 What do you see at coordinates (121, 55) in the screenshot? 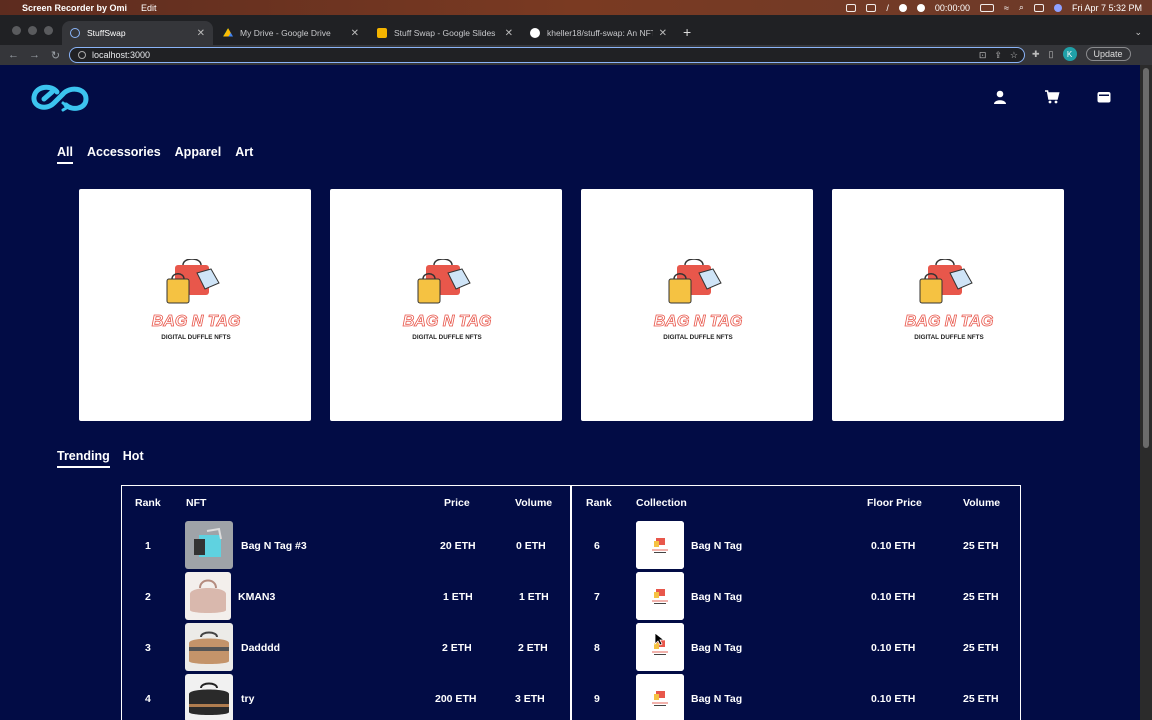
I see `url-text: localhost:3000` at bounding box center [121, 55].